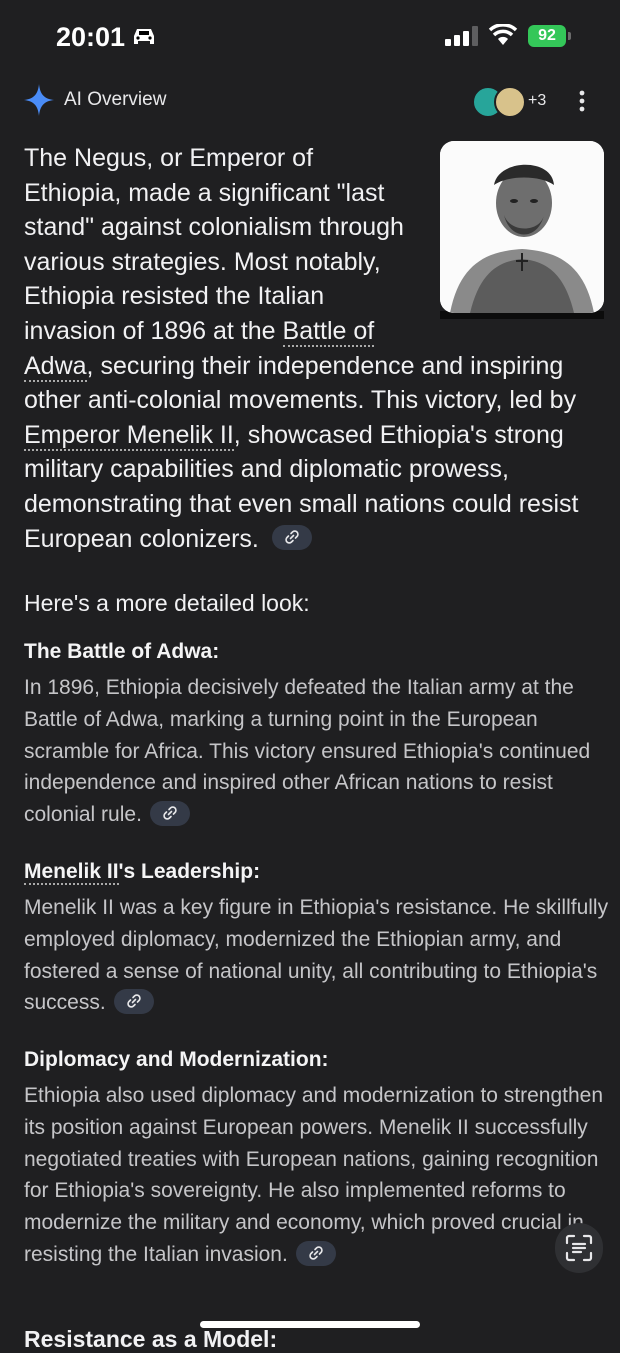 This screenshot has height=1353, width=620. What do you see at coordinates (569, 36) in the screenshot?
I see `battery-tip` at bounding box center [569, 36].